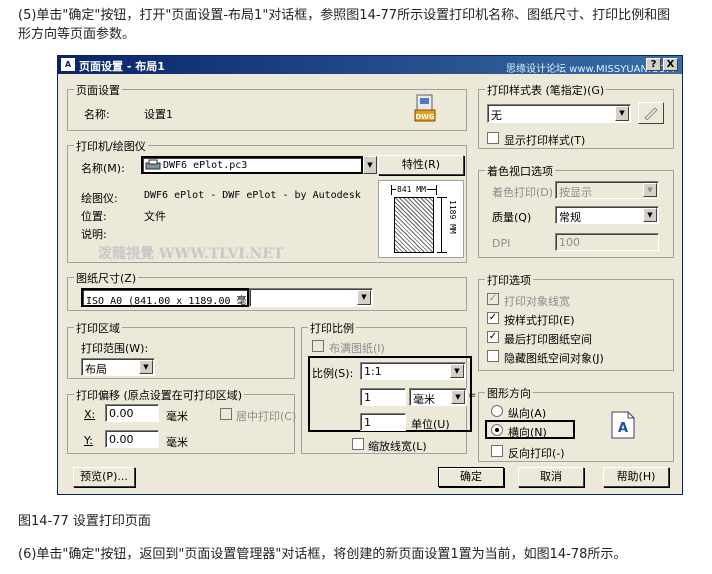  I want to click on description-label: 说明:, so click(94, 234).